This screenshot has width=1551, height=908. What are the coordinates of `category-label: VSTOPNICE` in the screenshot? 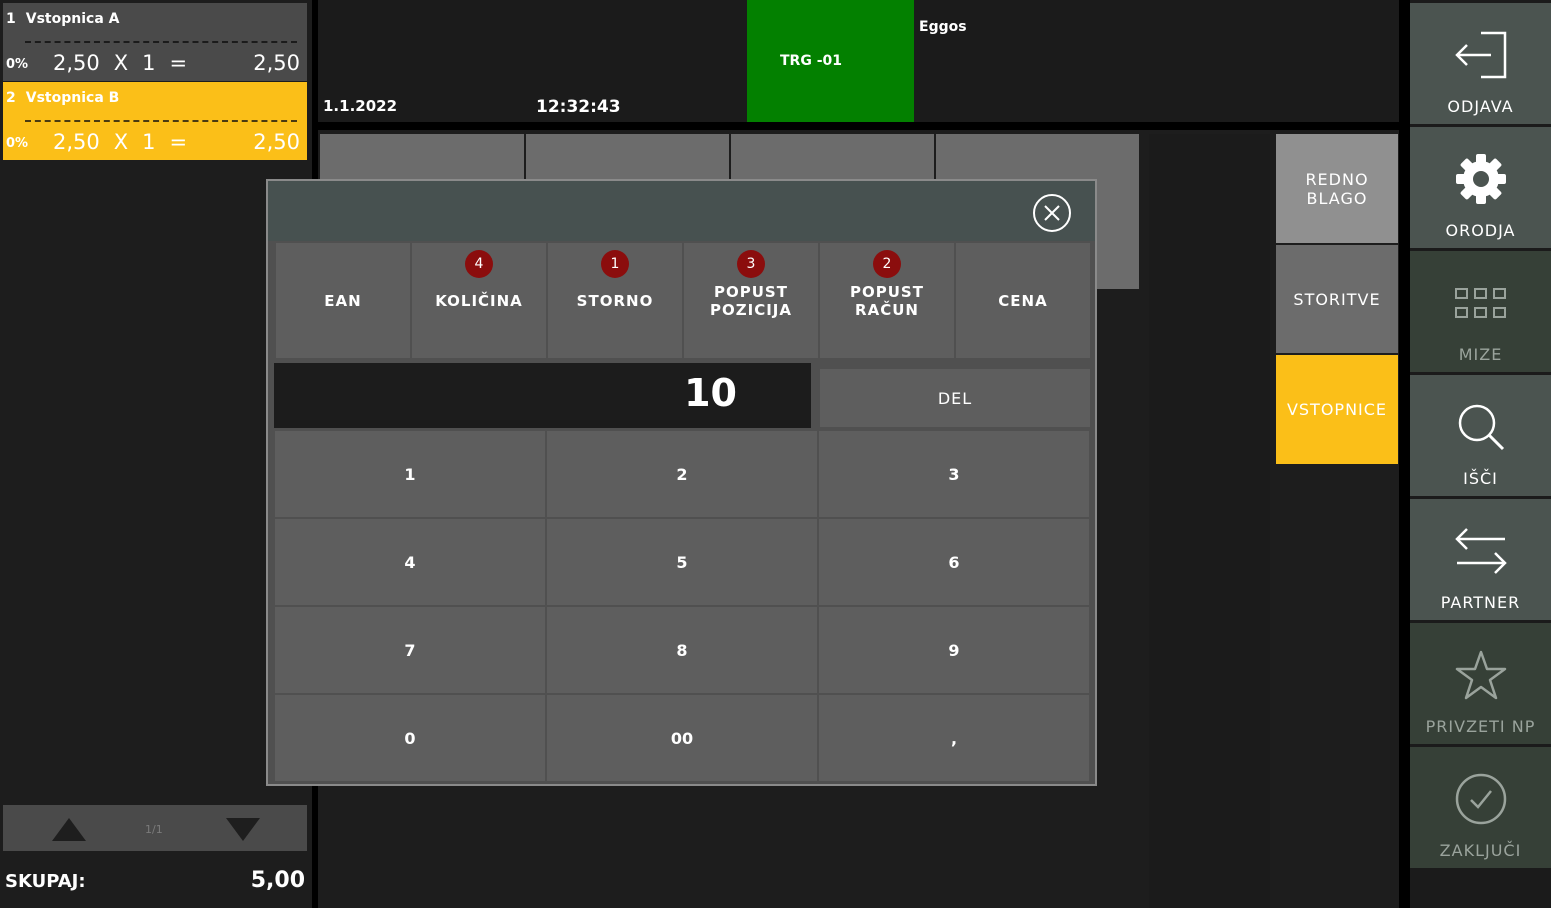 It's located at (1337, 409).